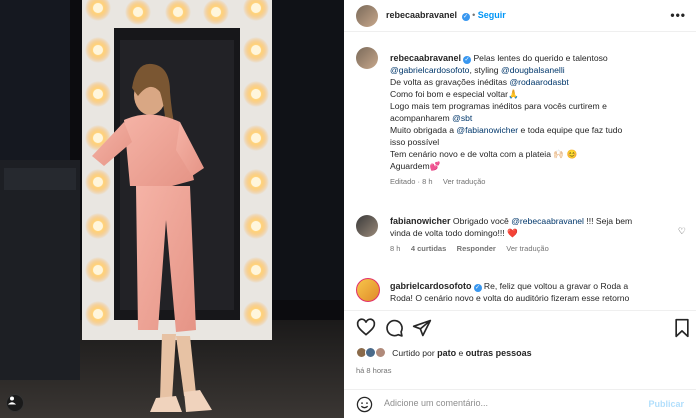 The height and width of the screenshot is (418, 696). What do you see at coordinates (522, 328) in the screenshot?
I see `action-bar` at bounding box center [522, 328].